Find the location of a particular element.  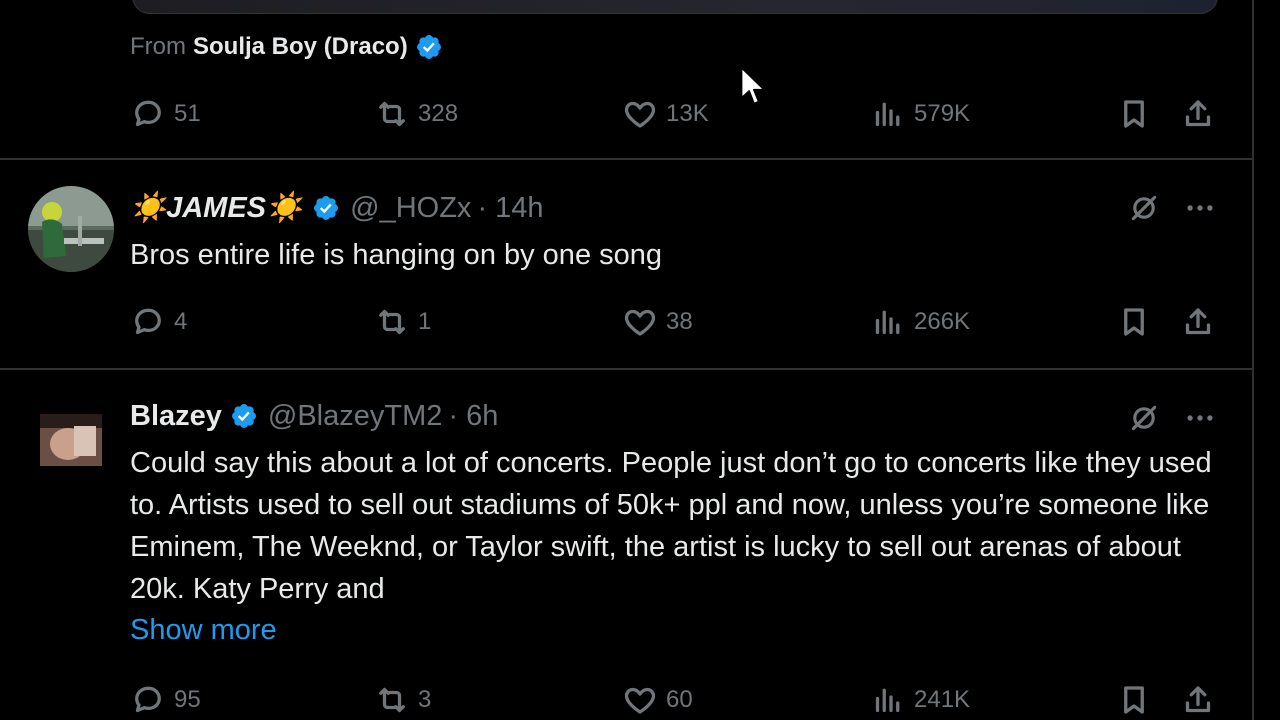

repost-button: 3 is located at coordinates (402, 700).